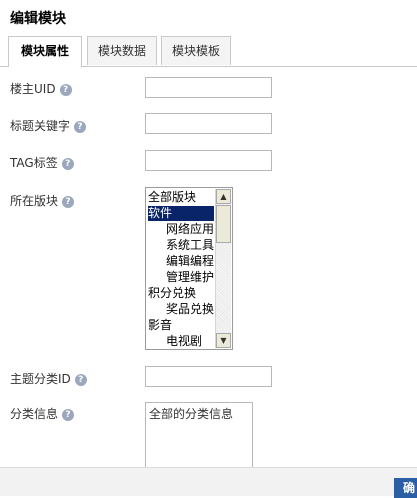 The image size is (417, 498). I want to click on thread-type-id-input, so click(208, 376).